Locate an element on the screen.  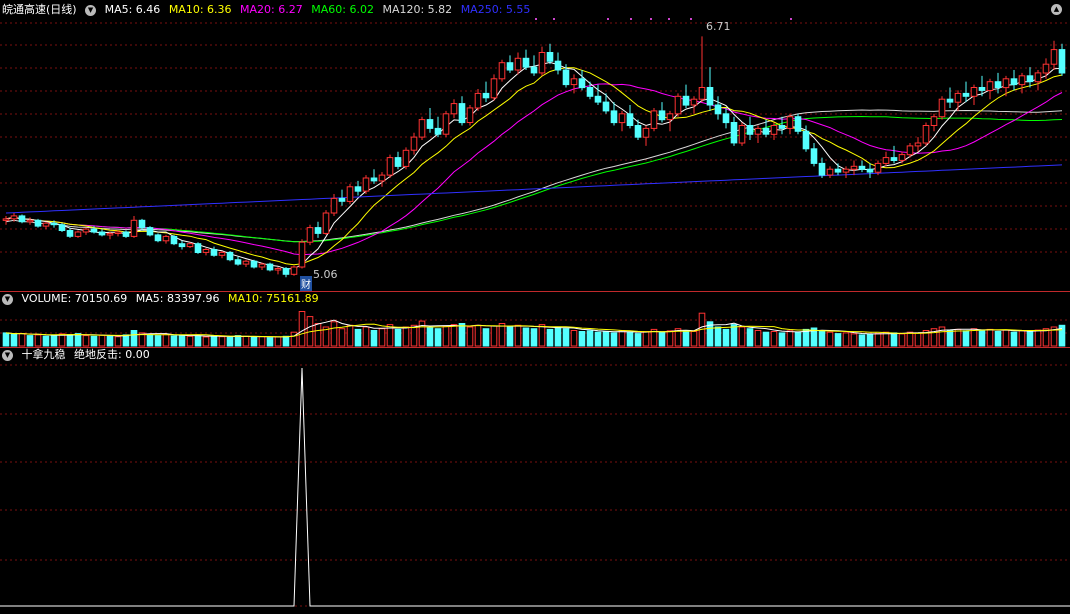
indicator-title: 十拿九稳 is located at coordinates (43, 354).